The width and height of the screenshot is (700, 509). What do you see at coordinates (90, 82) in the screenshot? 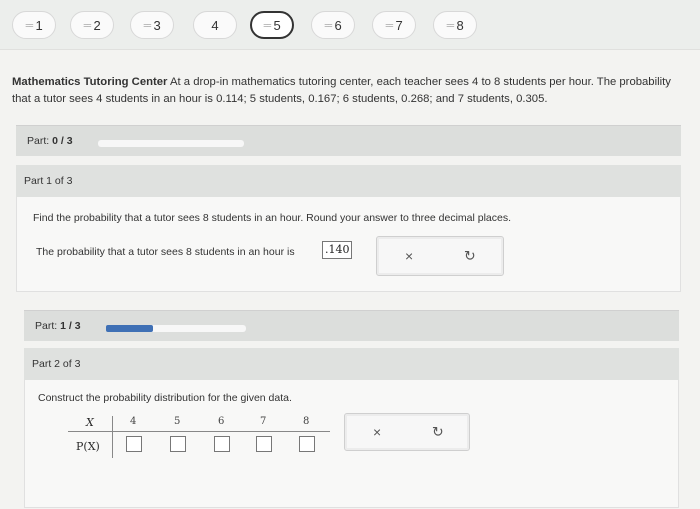
I see `problem-title: Mathematics Tutoring Center` at bounding box center [90, 82].